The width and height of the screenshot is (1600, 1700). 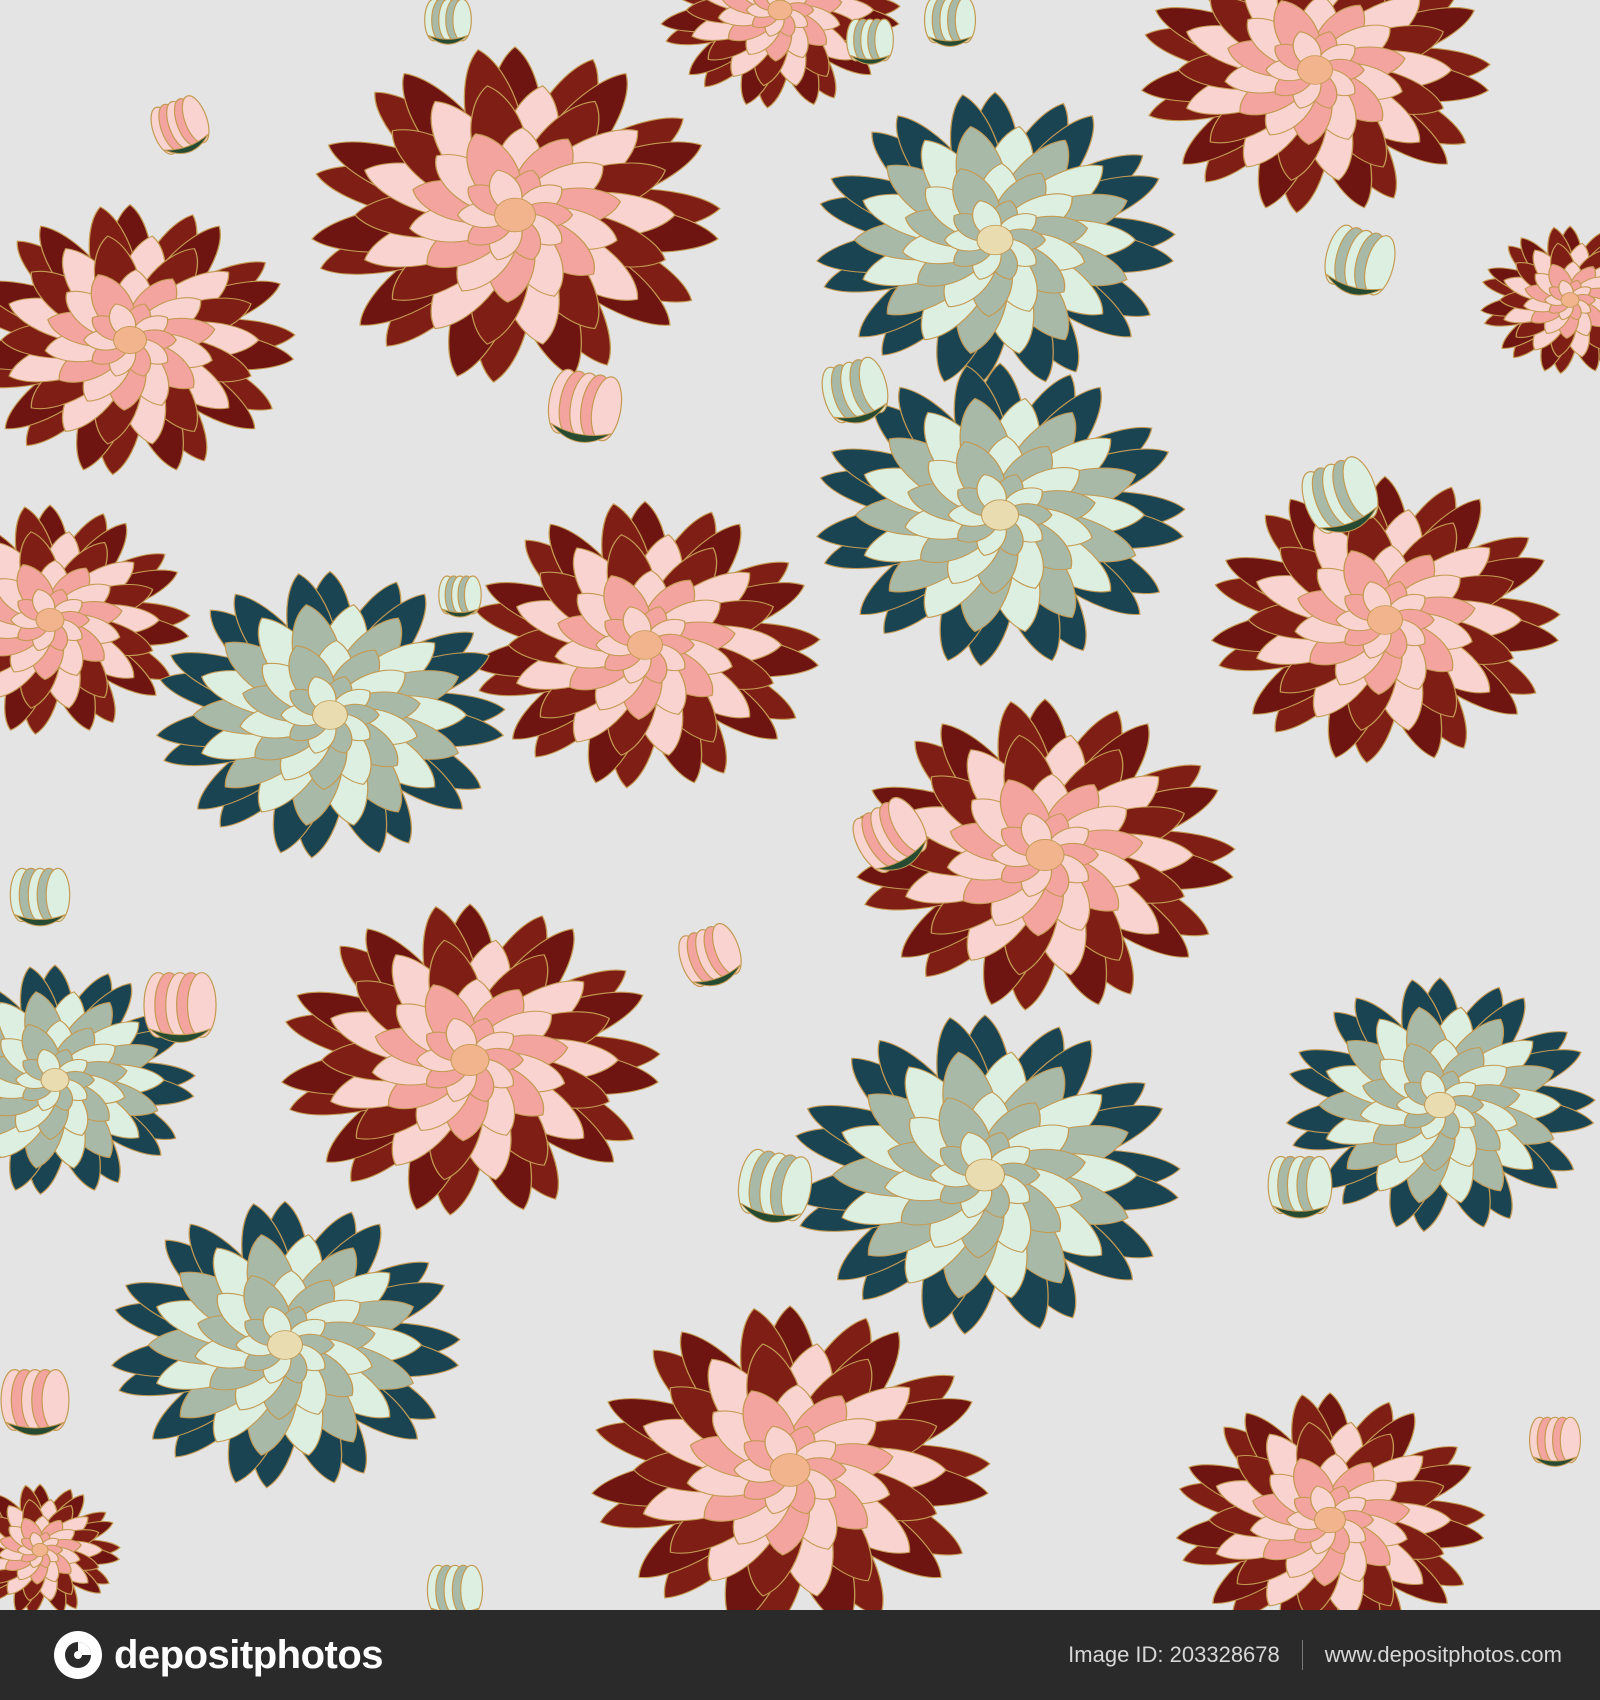 What do you see at coordinates (249, 1655) in the screenshot?
I see `brand-name: depositphotos` at bounding box center [249, 1655].